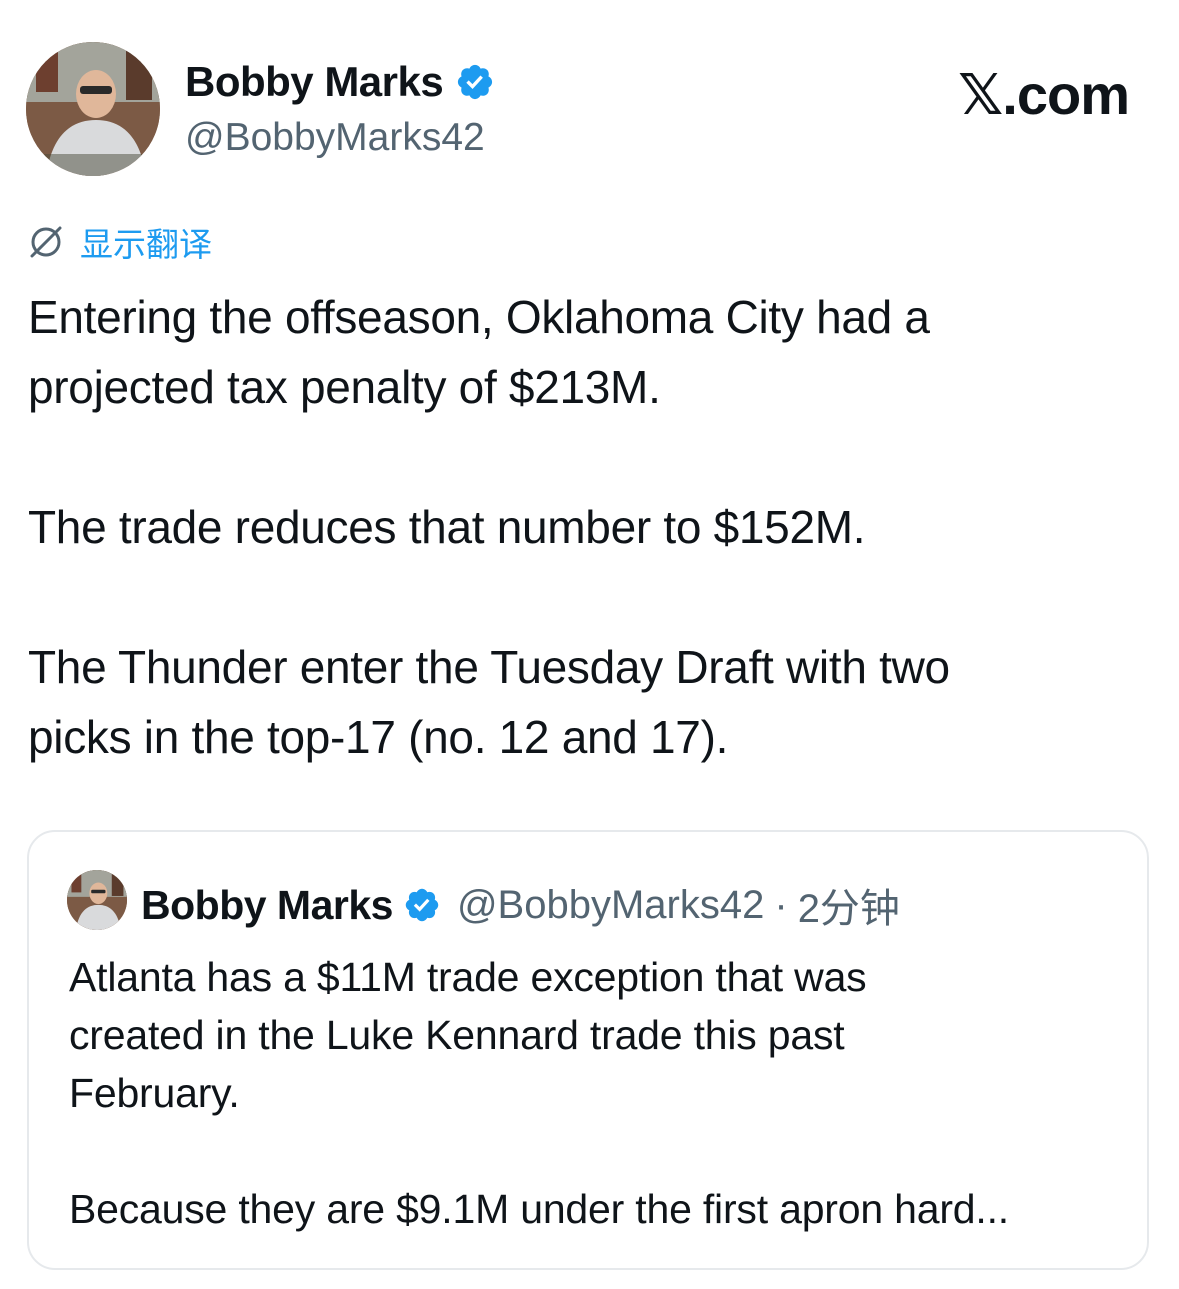  What do you see at coordinates (146, 244) in the screenshot?
I see `translate-label: 显示翻译` at bounding box center [146, 244].